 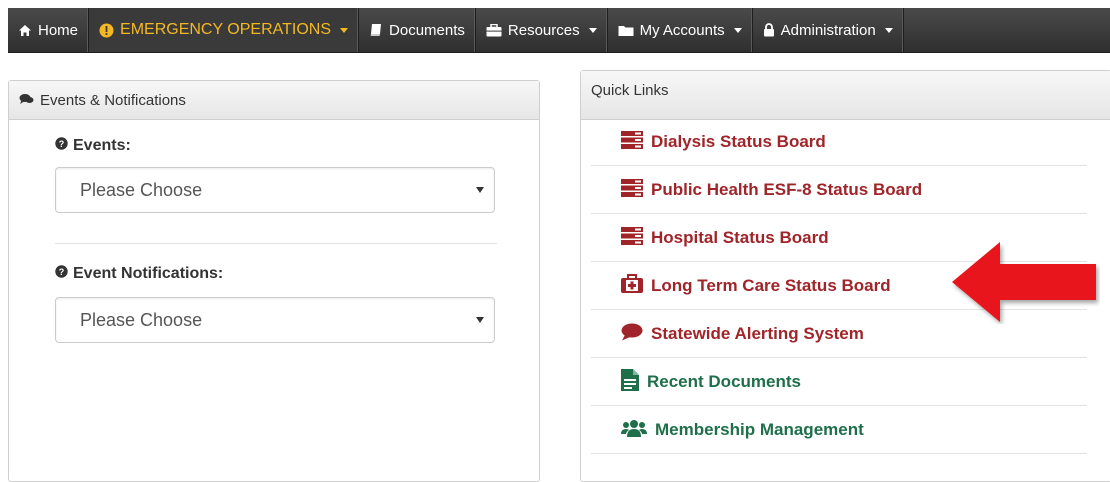 What do you see at coordinates (632, 286) in the screenshot?
I see `medkit-icon` at bounding box center [632, 286].